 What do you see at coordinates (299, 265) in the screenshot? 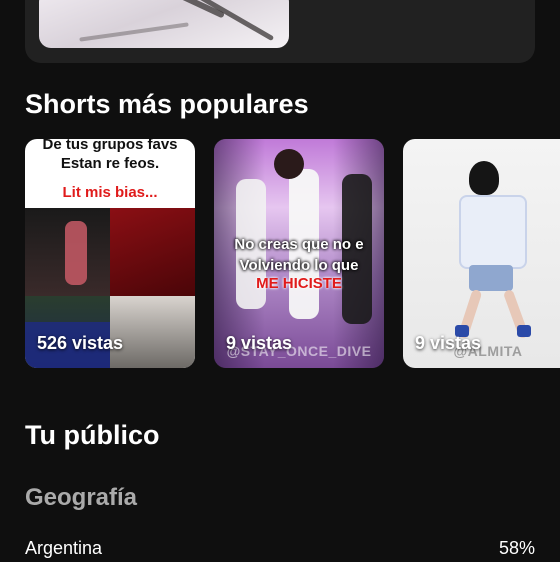
I see `short-caption: Volviendo lo que` at bounding box center [299, 265].